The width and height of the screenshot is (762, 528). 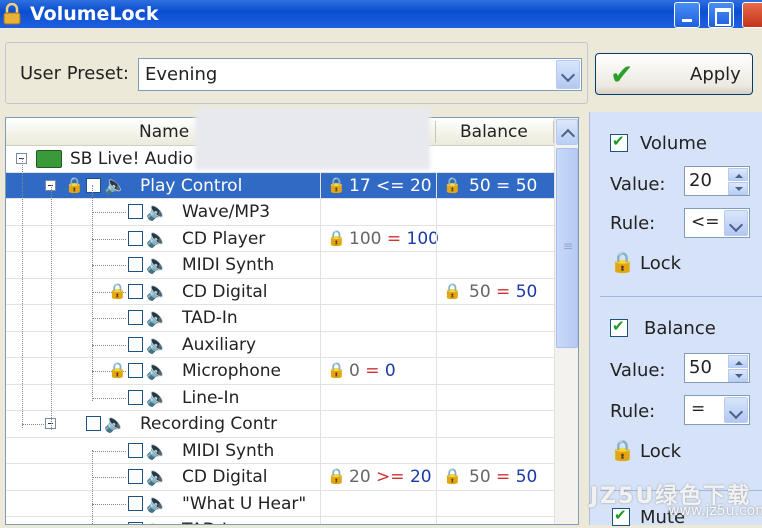 I want to click on close-button, so click(x=752, y=15).